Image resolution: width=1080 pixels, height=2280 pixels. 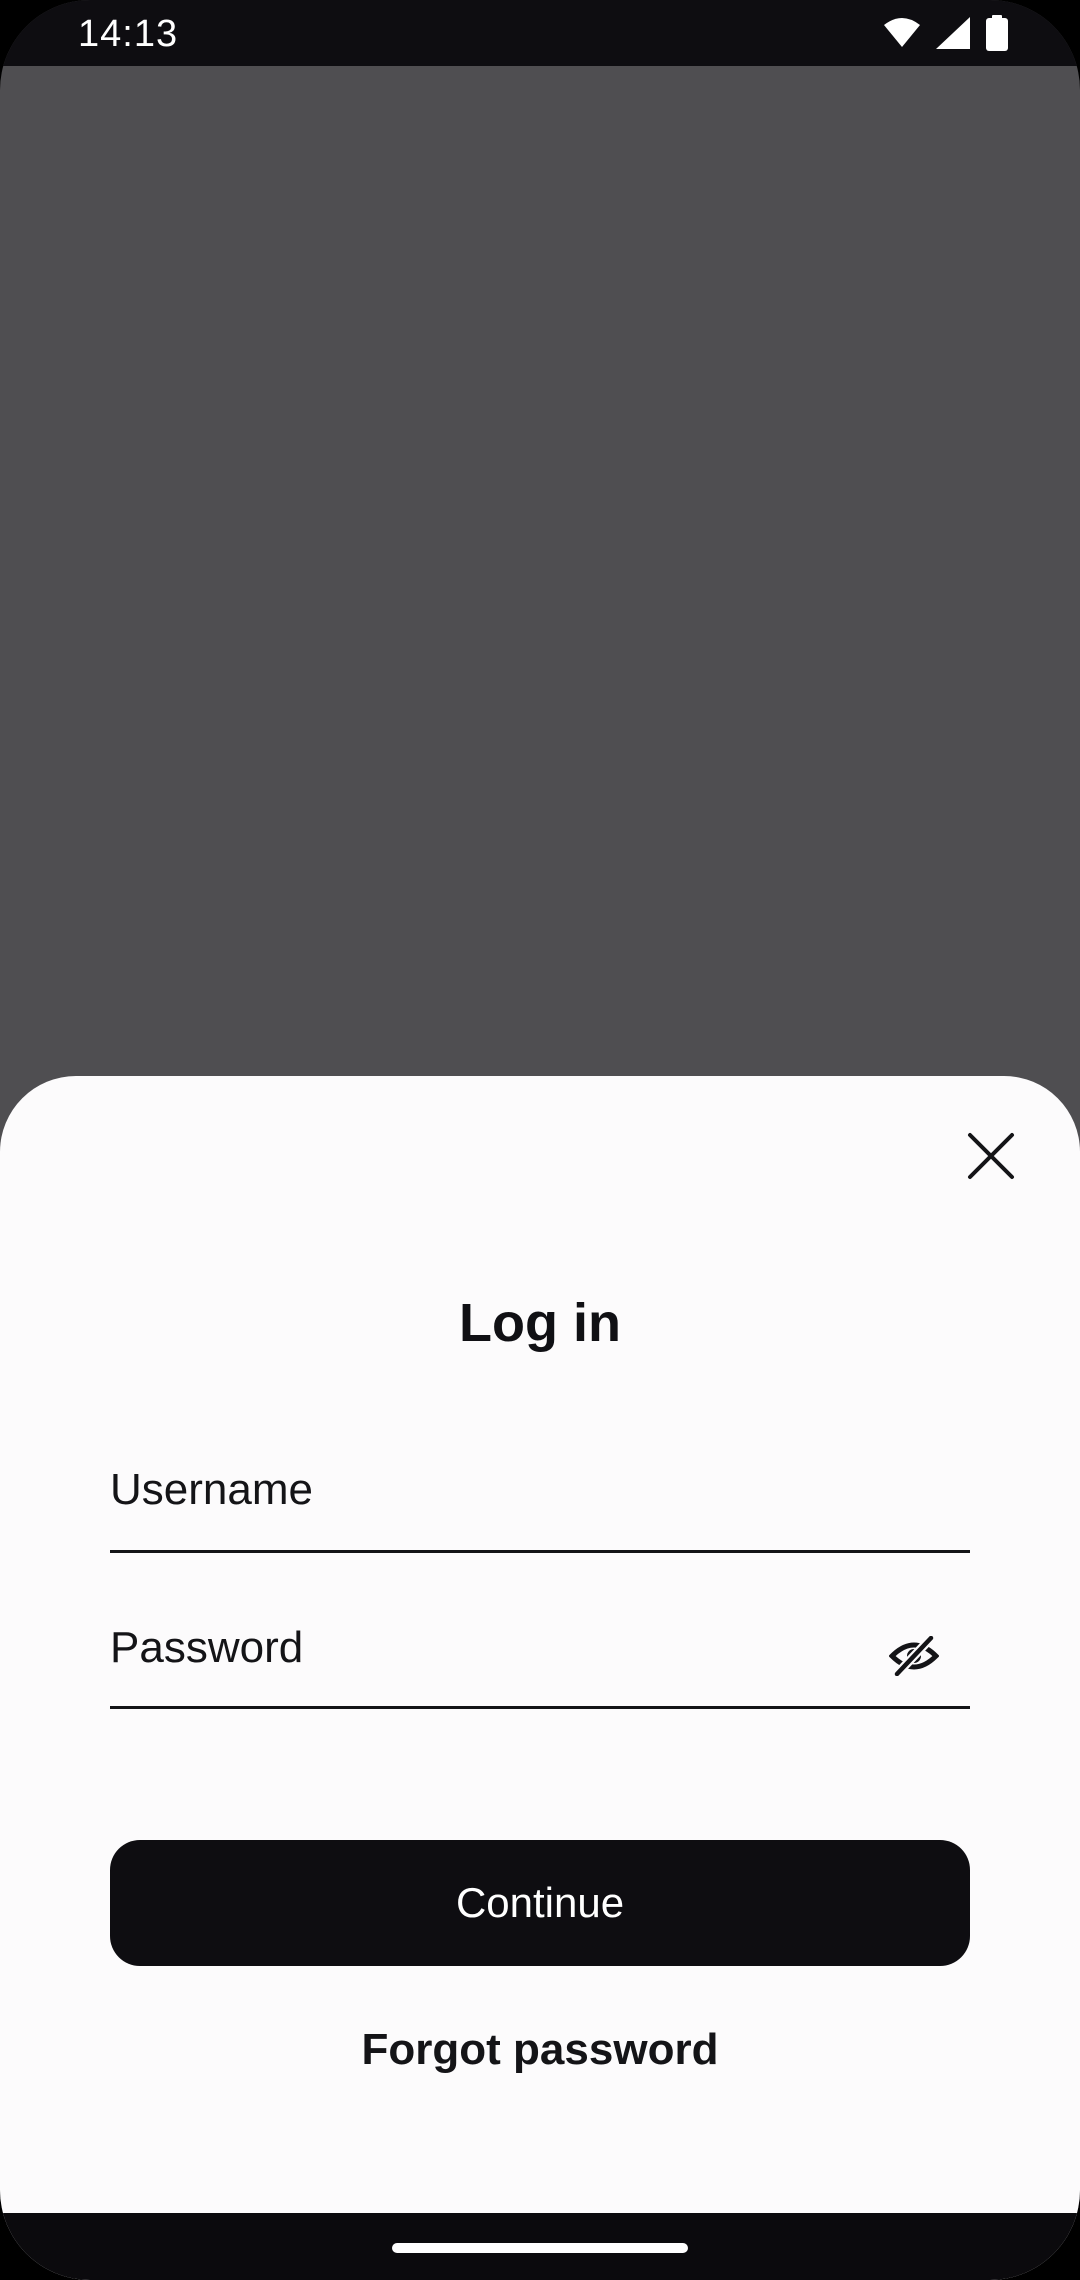 I want to click on username-field-container, so click(x=540, y=1506).